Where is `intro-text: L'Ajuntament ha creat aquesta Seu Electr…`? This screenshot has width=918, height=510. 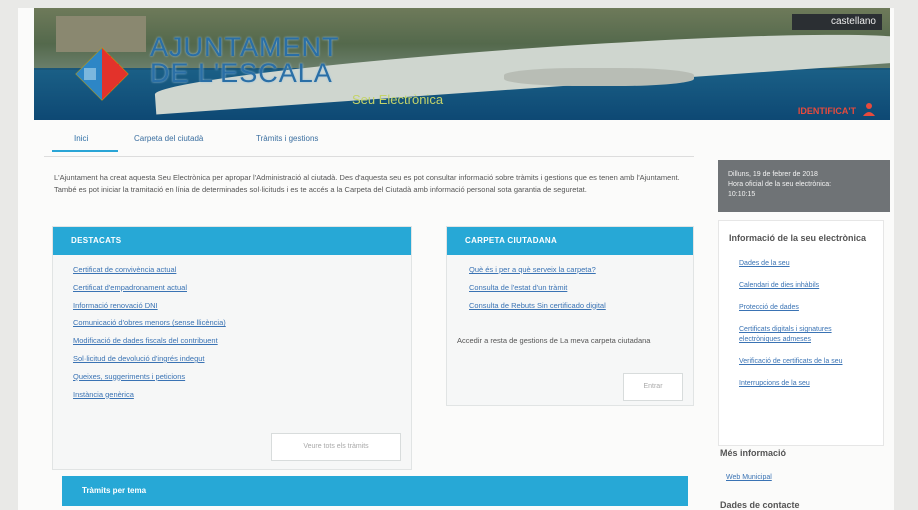
intro-text: L'Ajuntament ha creat aquesta Seu Electr… is located at coordinates (367, 183).